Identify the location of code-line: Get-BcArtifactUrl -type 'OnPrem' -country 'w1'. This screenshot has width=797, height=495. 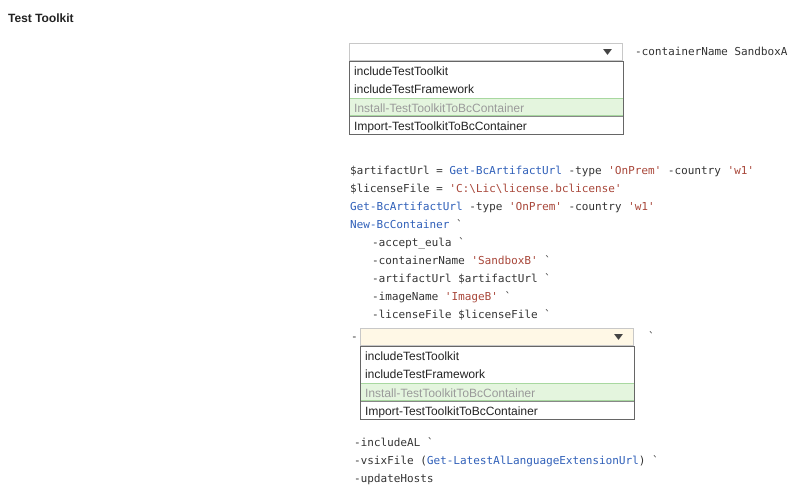
(502, 206).